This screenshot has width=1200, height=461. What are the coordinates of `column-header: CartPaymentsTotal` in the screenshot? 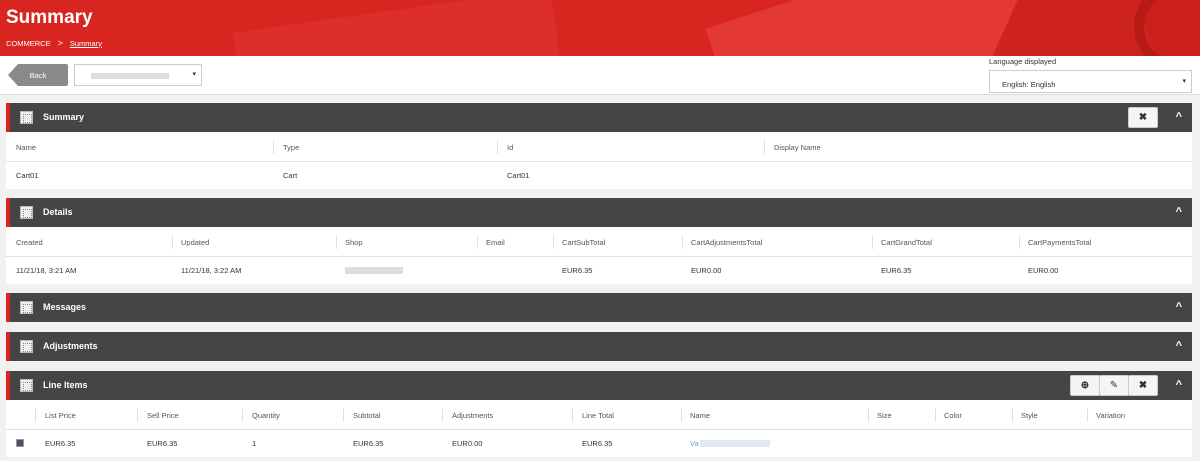 It's located at (1060, 242).